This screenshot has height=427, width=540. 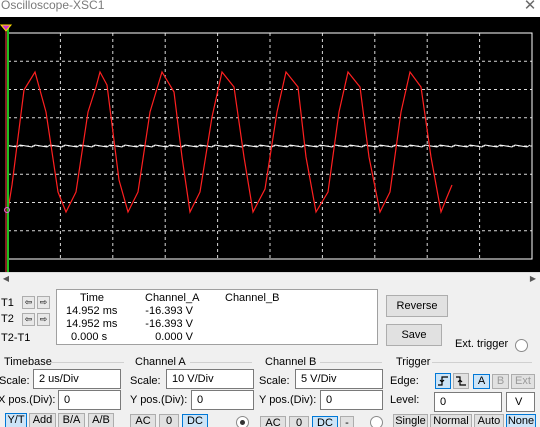 What do you see at coordinates (28, 362) in the screenshot?
I see `timebase-title: Timebase` at bounding box center [28, 362].